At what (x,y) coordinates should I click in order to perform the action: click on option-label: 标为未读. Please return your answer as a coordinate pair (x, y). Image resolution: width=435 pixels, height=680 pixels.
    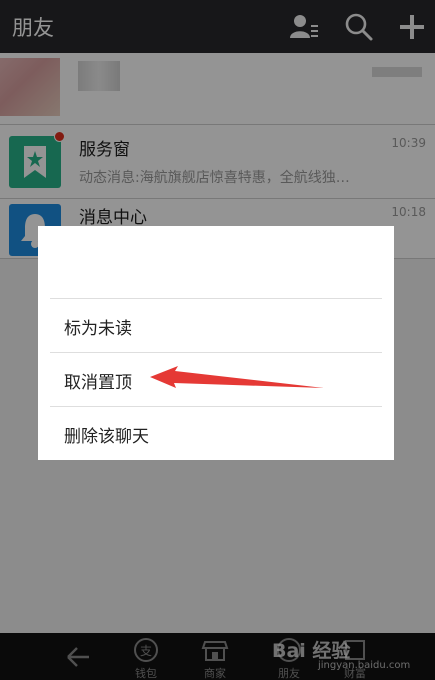
    Looking at the image, I should click on (98, 329).